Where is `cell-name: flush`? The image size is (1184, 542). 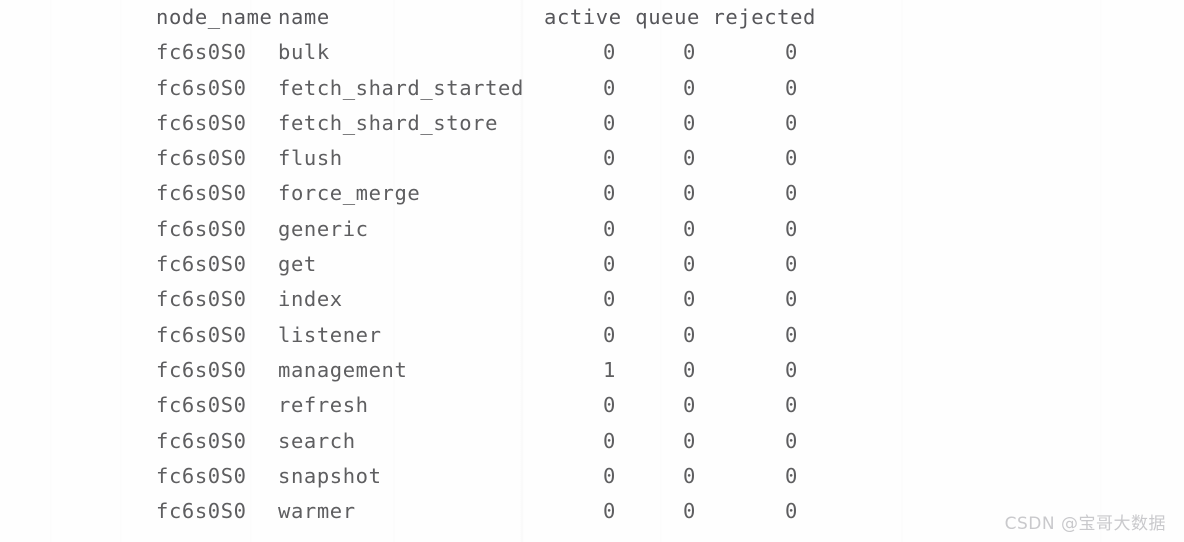
cell-name: flush is located at coordinates (310, 158).